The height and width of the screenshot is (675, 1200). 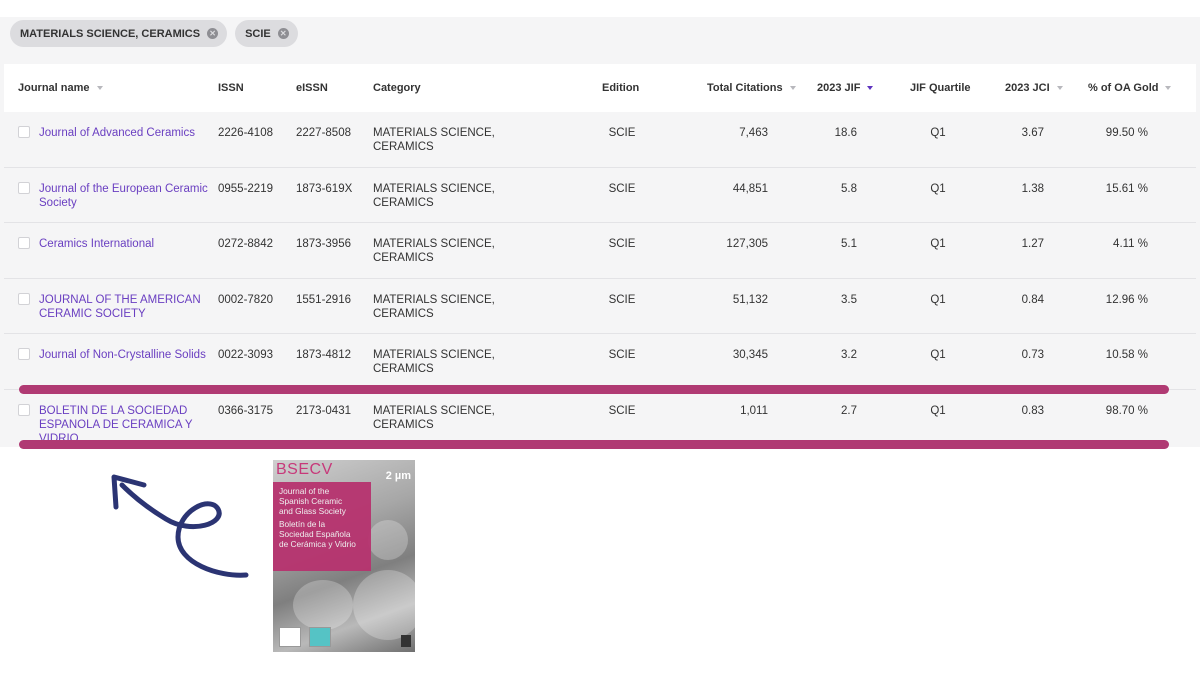 I want to click on cover-es-line: de Cerámica y Vidrio, so click(x=317, y=544).